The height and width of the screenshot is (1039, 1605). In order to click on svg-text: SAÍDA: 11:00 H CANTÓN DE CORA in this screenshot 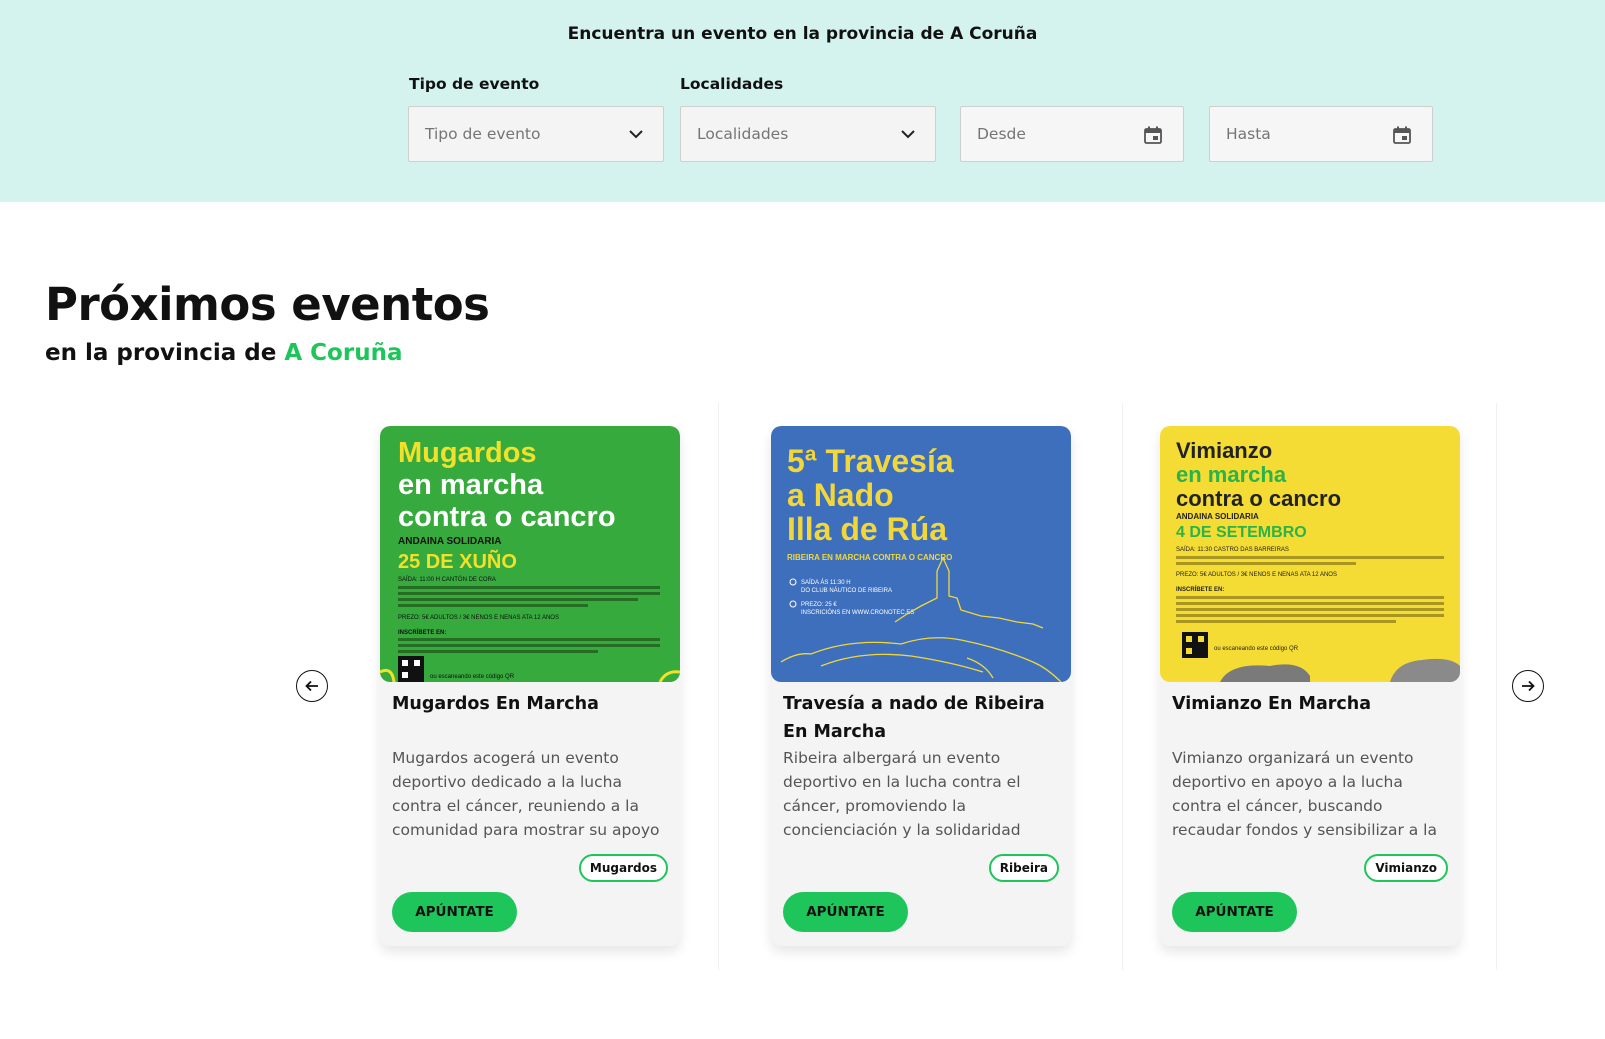, I will do `click(447, 579)`.